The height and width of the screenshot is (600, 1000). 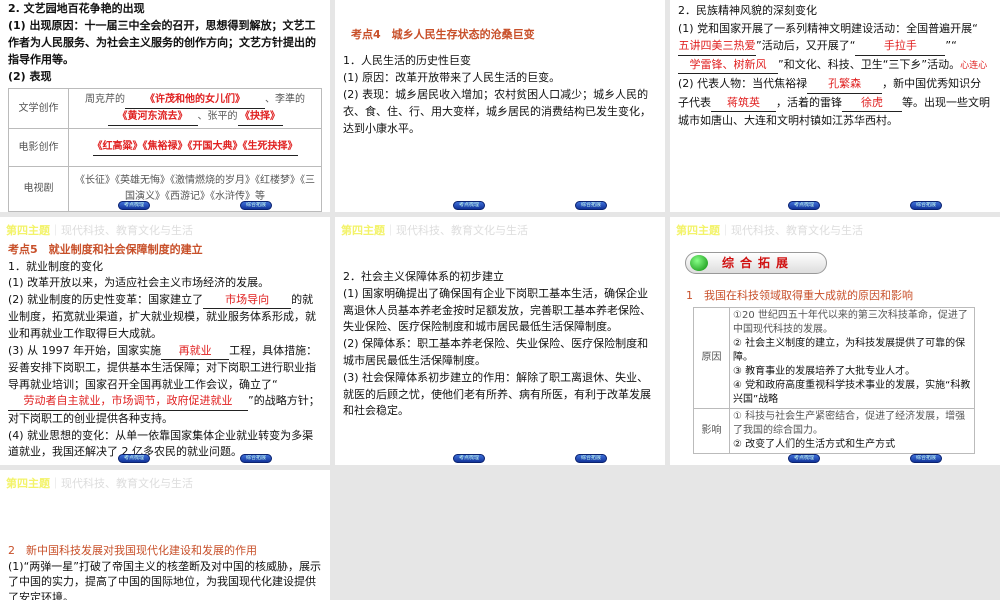 I want to click on text: (2) 代表人物：当代焦裕禄, so click(x=743, y=83).